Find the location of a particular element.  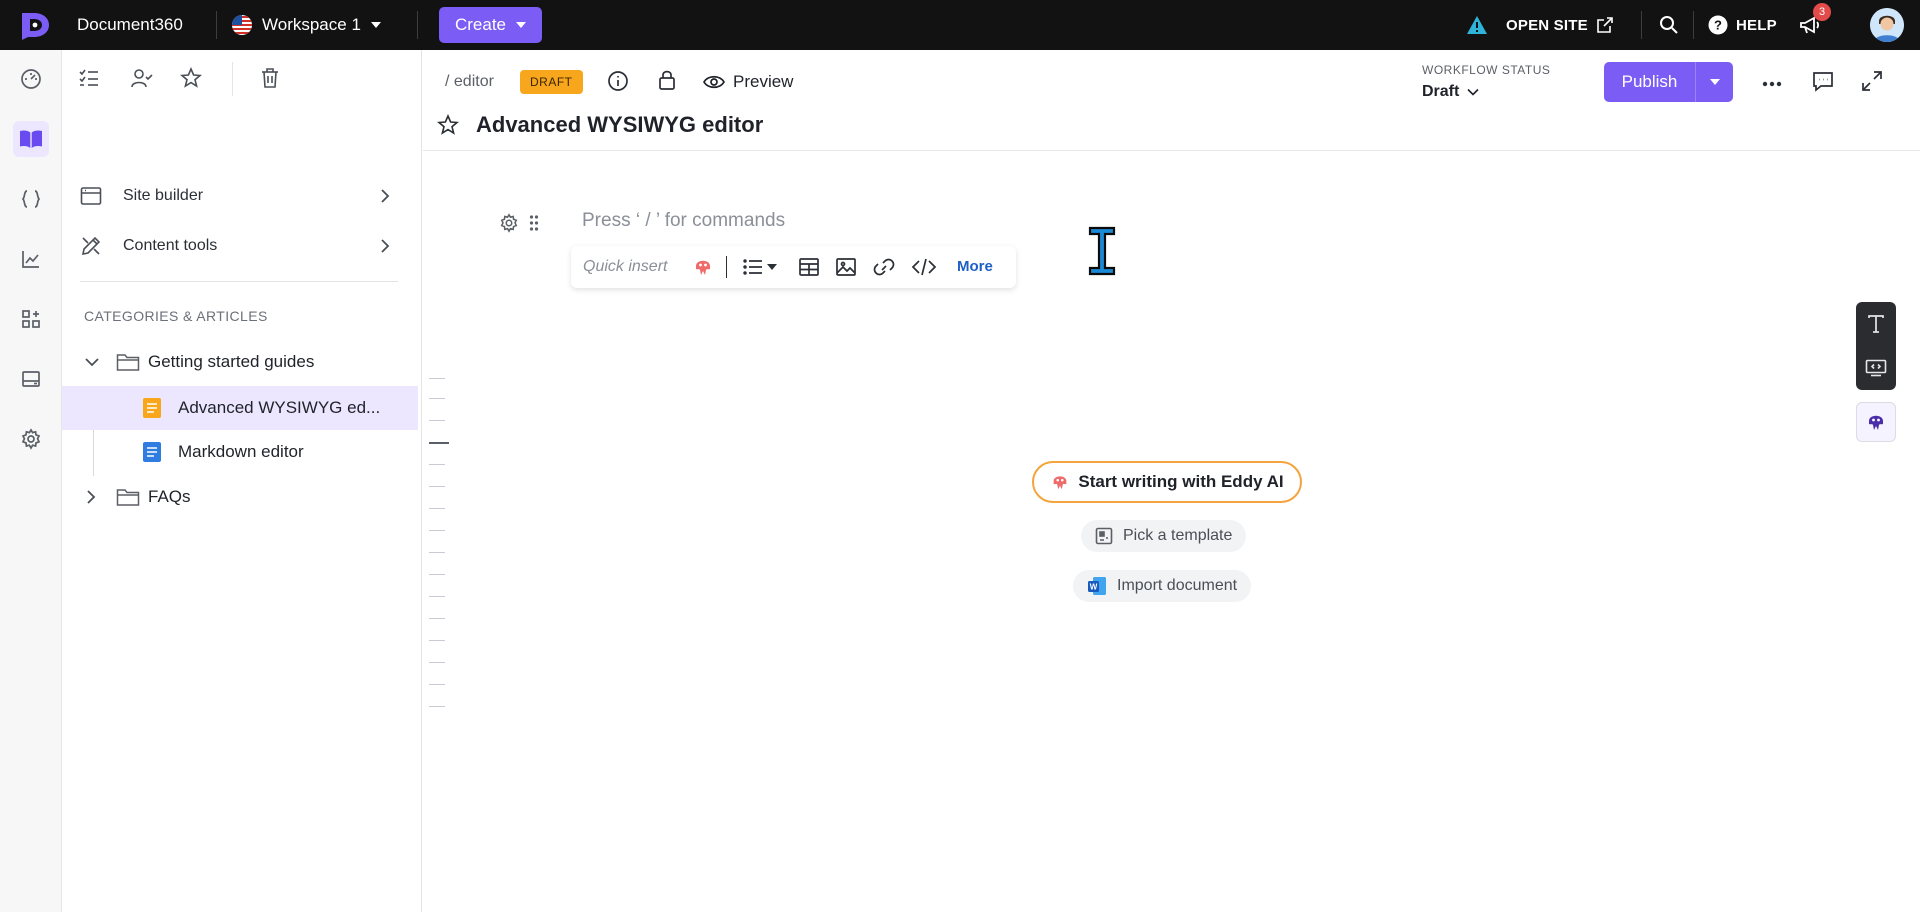

right-tool-panel is located at coordinates (1876, 346).